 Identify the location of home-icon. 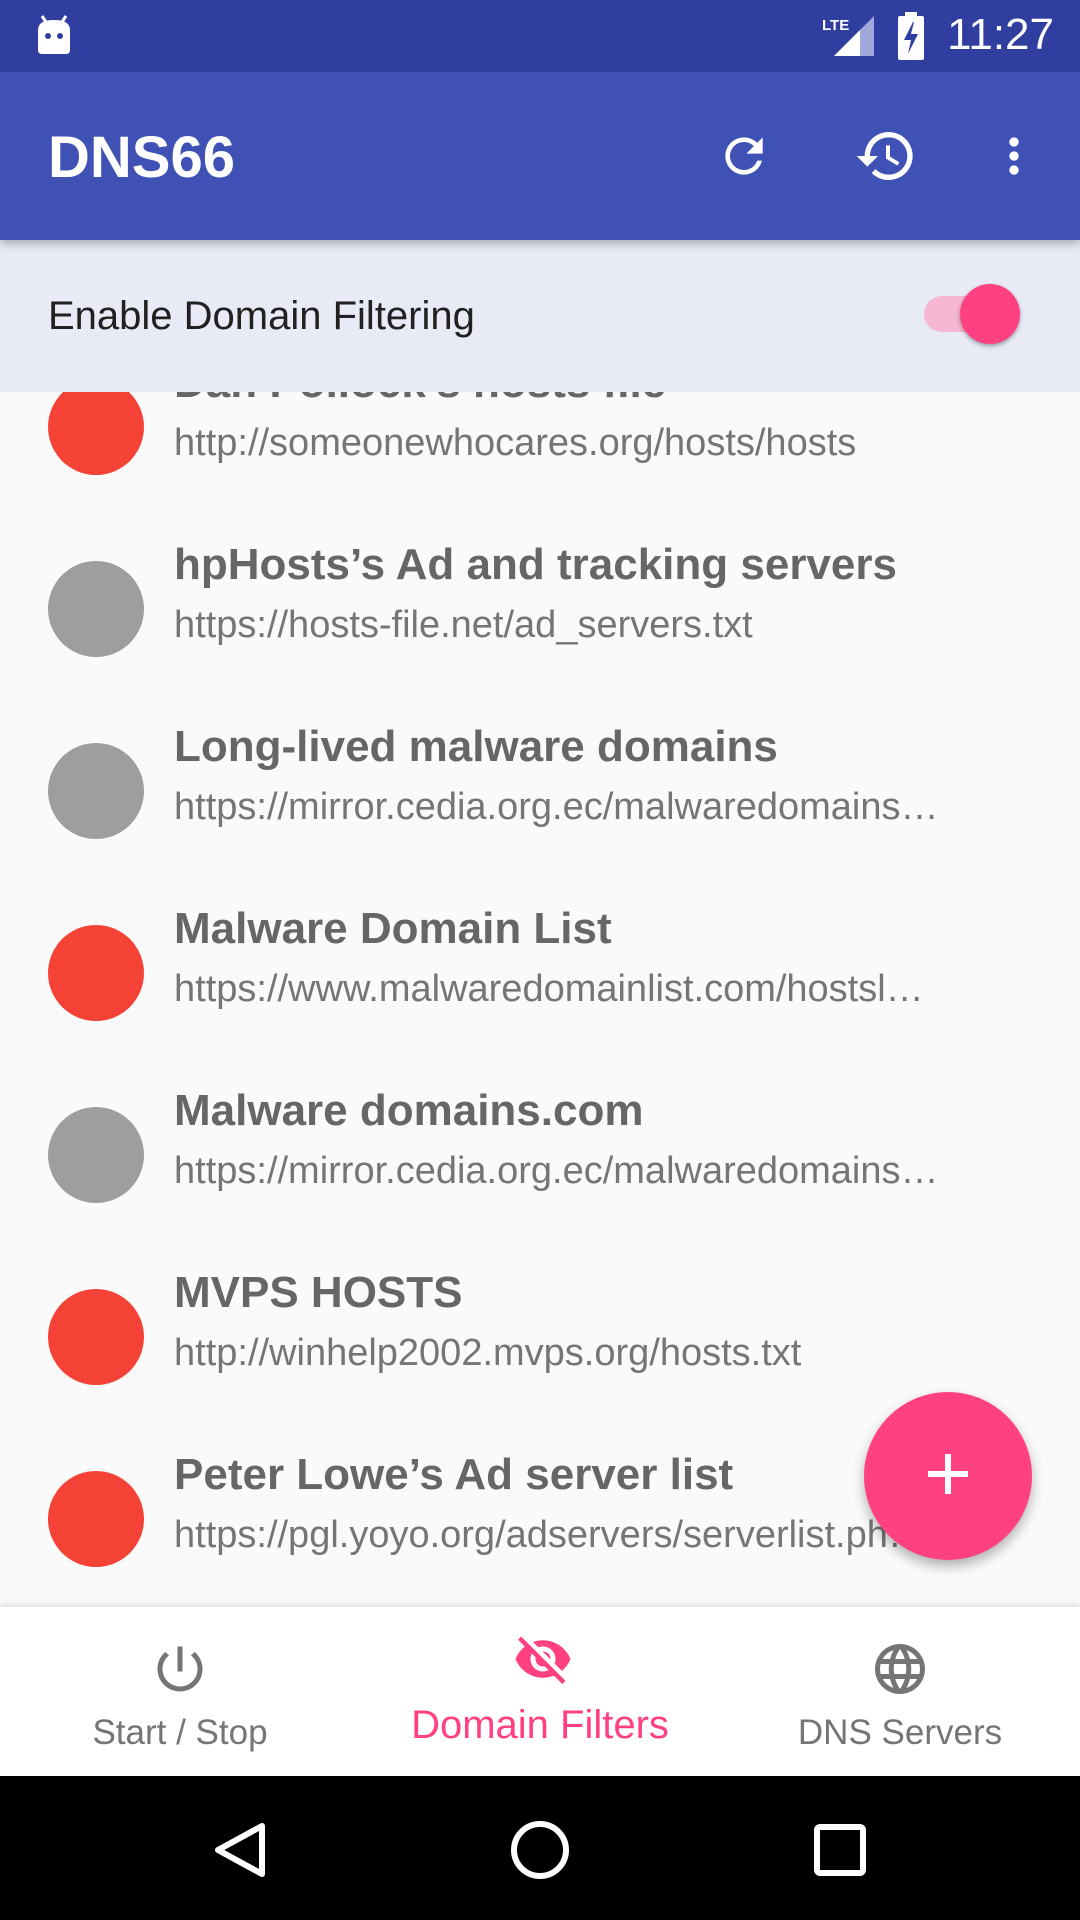
(540, 1850).